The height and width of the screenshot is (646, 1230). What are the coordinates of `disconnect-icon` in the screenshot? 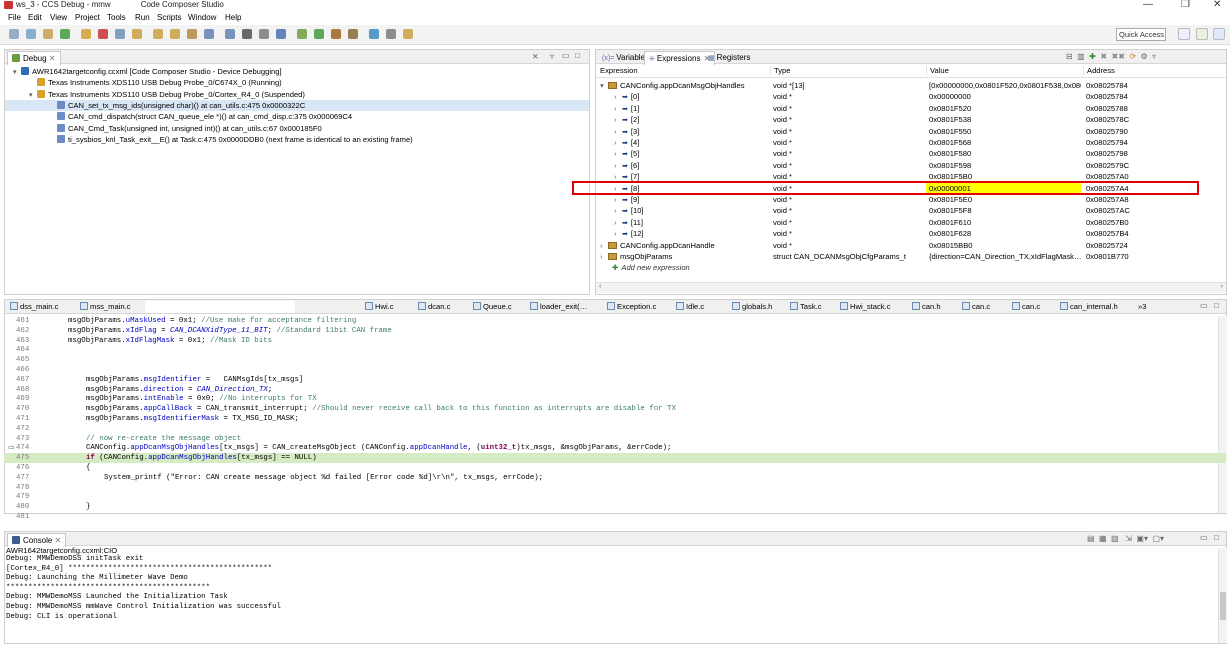 It's located at (120, 34).